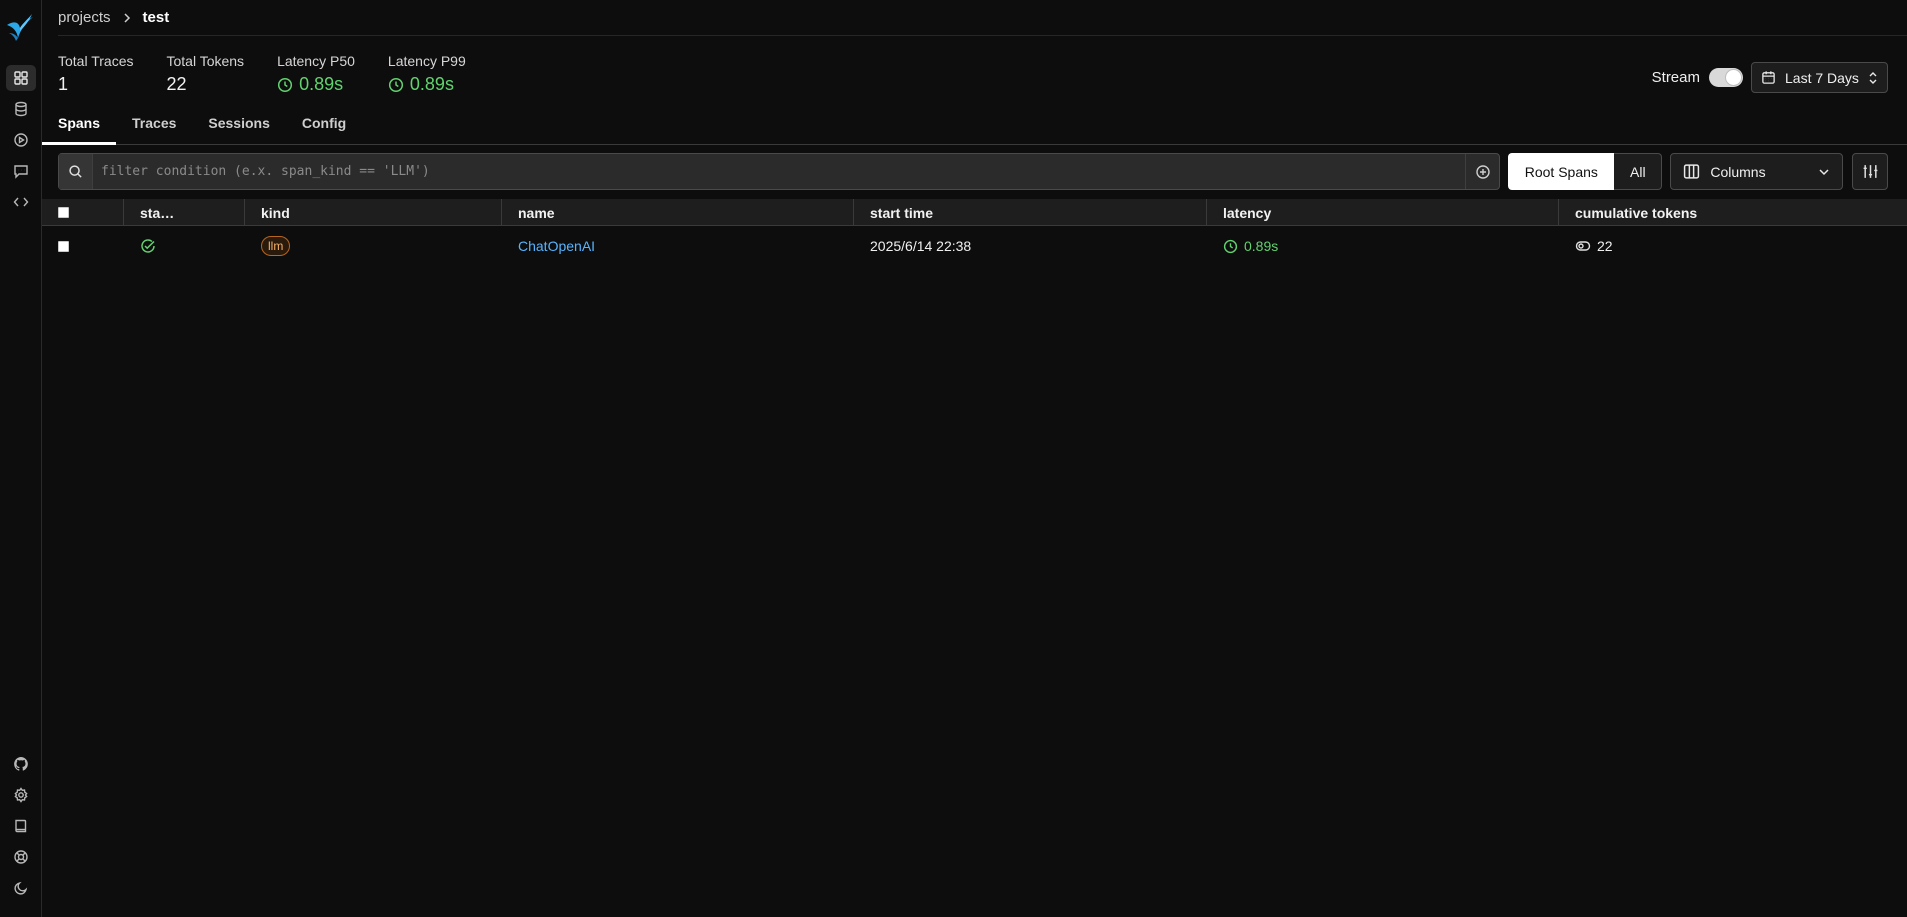  Describe the element at coordinates (84, 17) in the screenshot. I see `breadcrumb-projects-link: projects` at that location.